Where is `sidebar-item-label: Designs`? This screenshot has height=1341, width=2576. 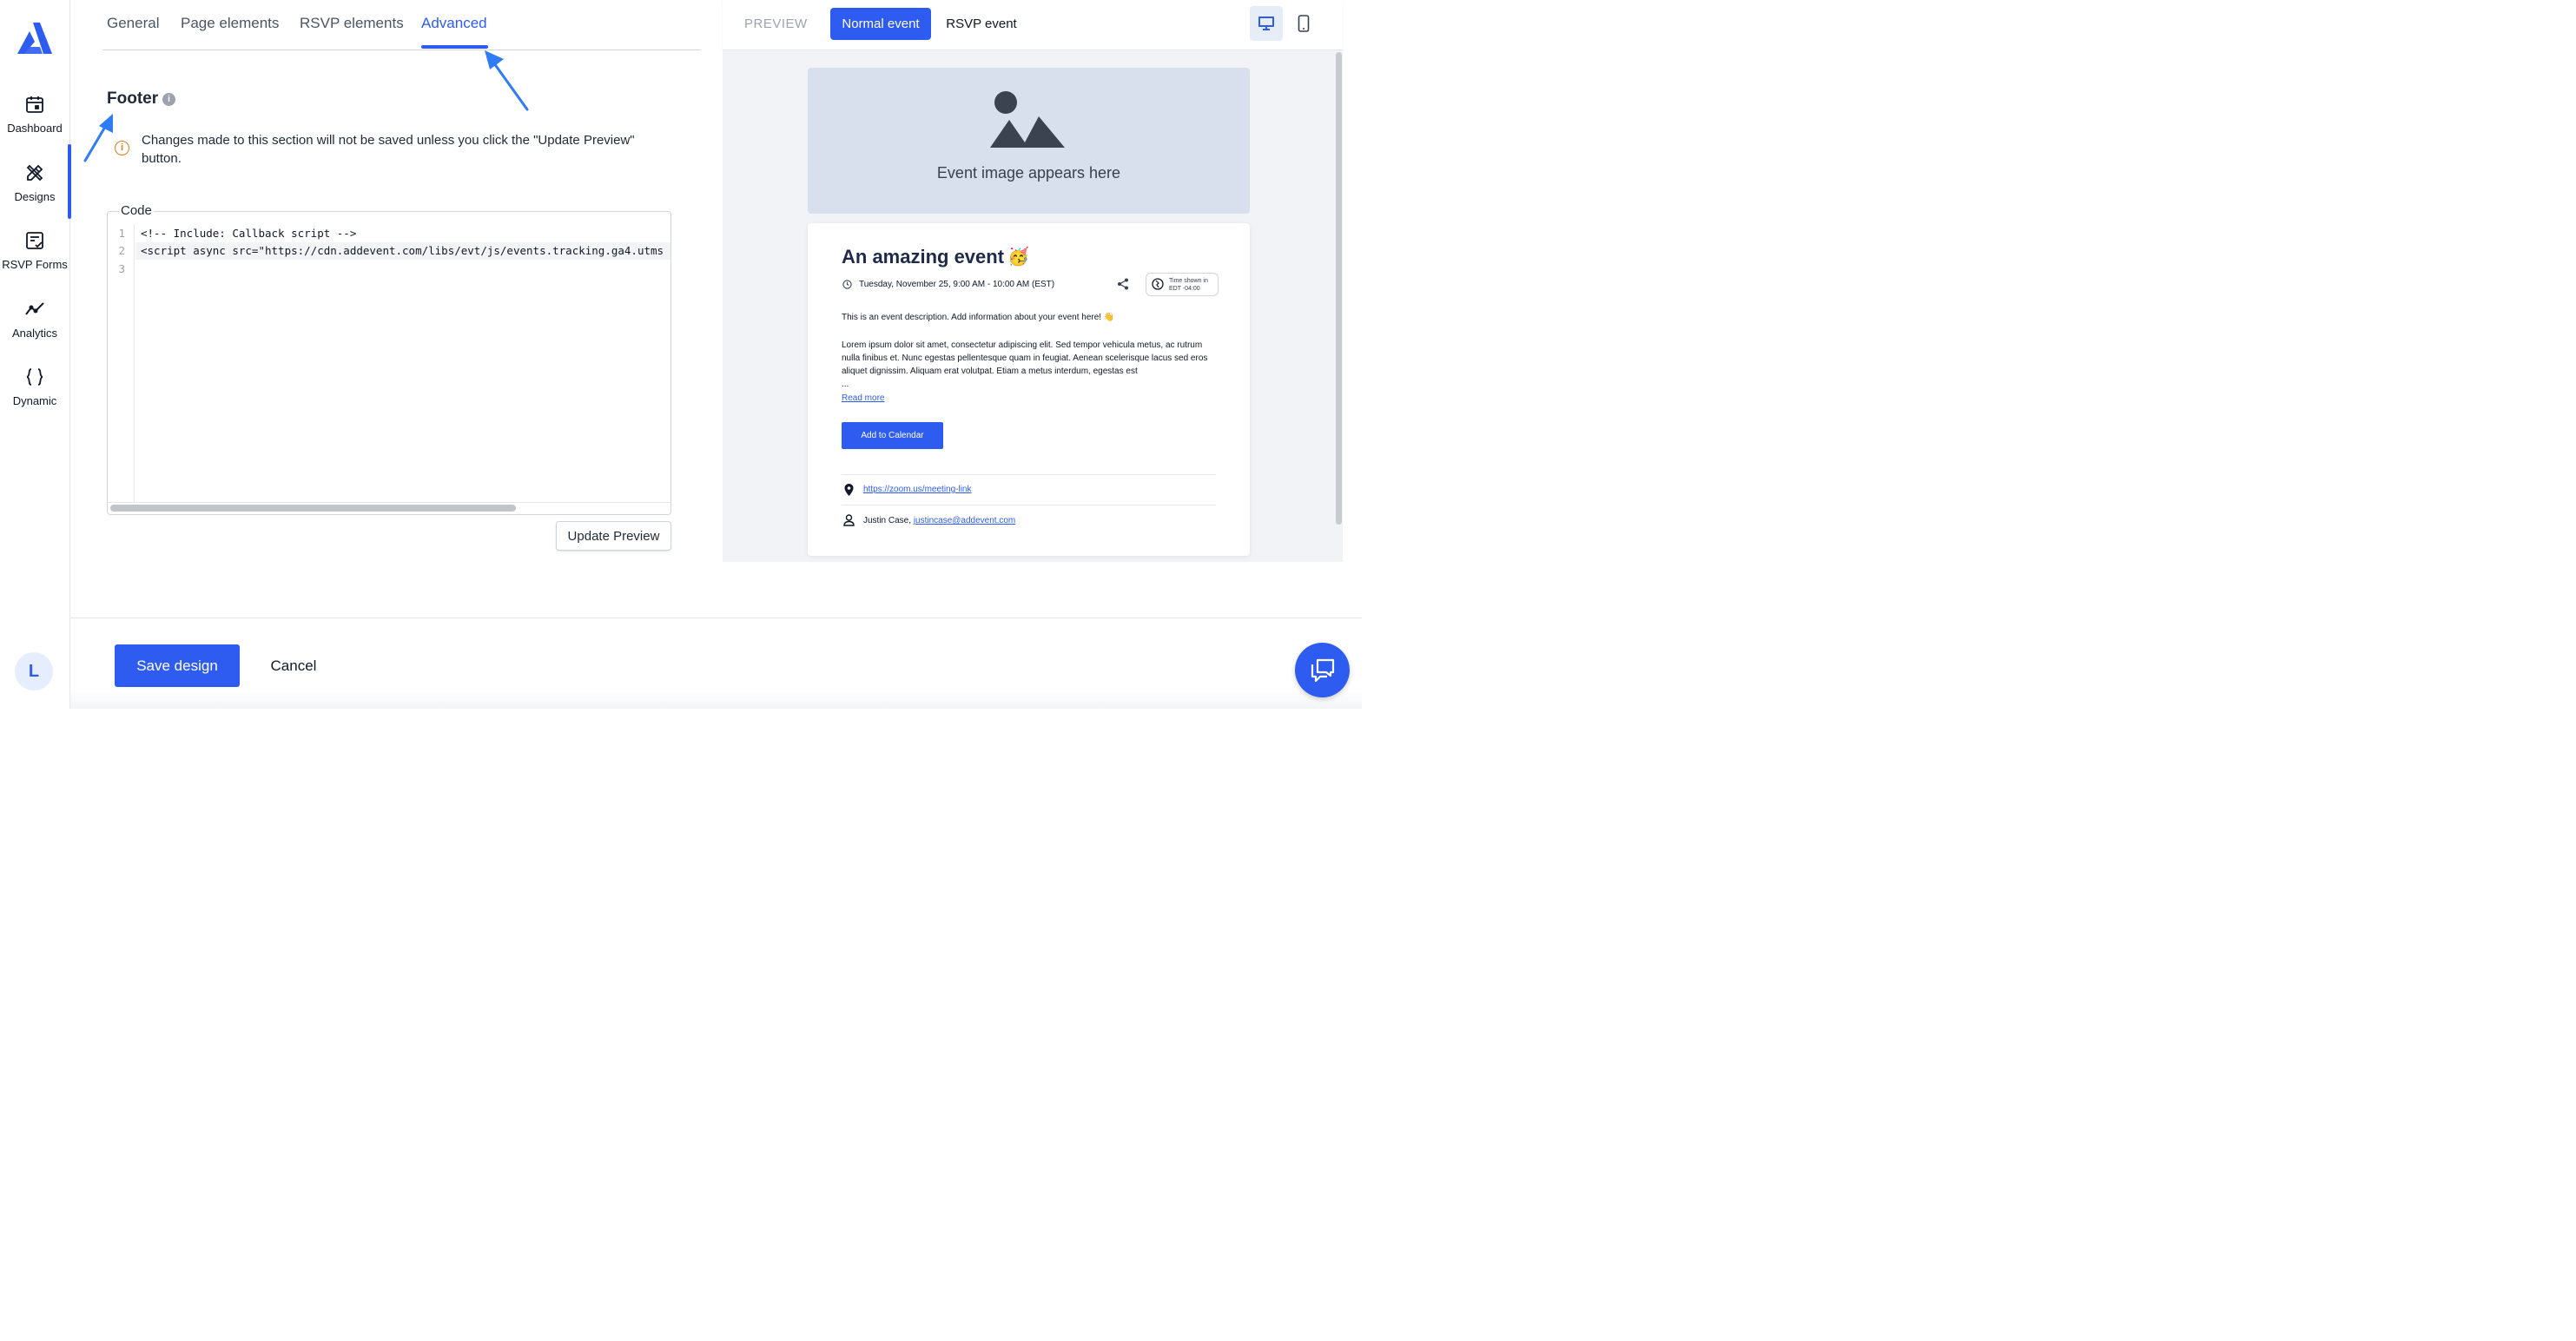 sidebar-item-label: Designs is located at coordinates (35, 196).